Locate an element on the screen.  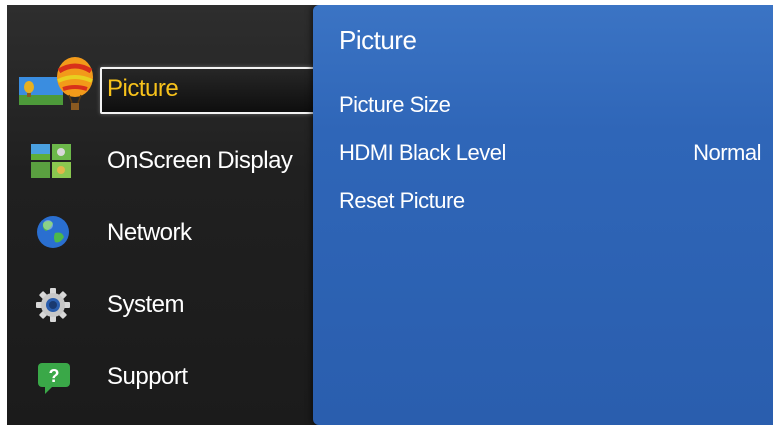
system-icon is located at coordinates (53, 305).